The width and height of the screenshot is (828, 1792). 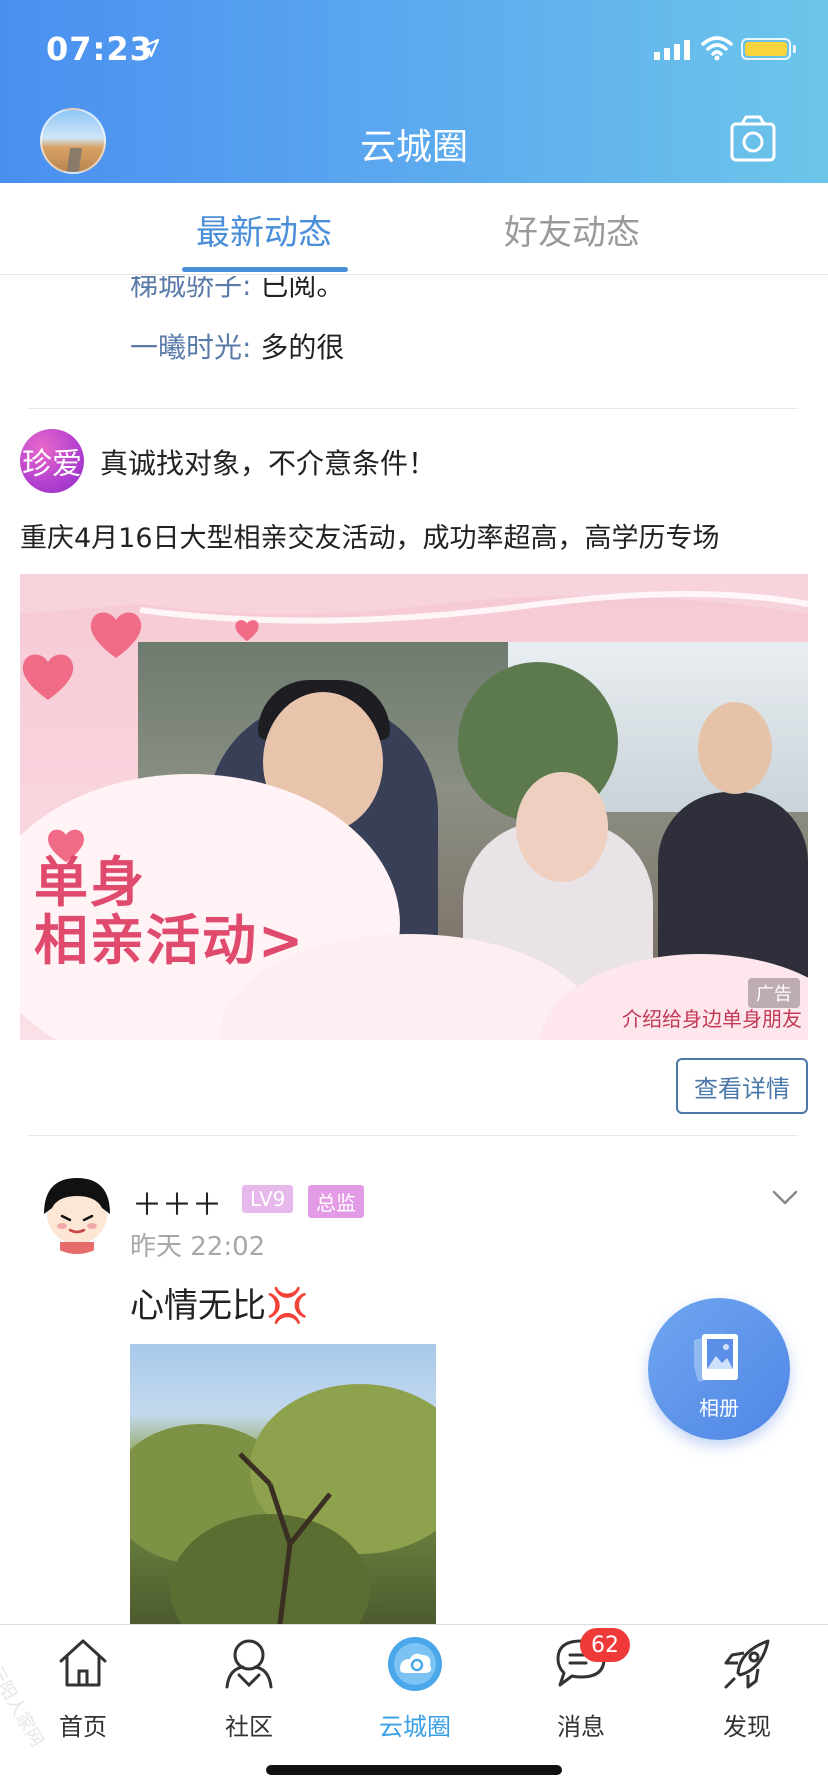 I want to click on nav-discover: 发现, so click(x=746, y=1685).